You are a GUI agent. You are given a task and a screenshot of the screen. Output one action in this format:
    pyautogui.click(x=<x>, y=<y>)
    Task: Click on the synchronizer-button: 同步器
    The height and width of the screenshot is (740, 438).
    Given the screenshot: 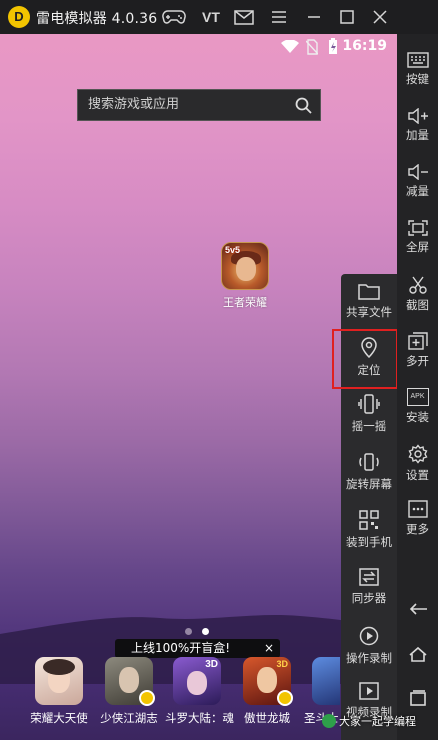 What is the action you would take?
    pyautogui.click(x=369, y=597)
    